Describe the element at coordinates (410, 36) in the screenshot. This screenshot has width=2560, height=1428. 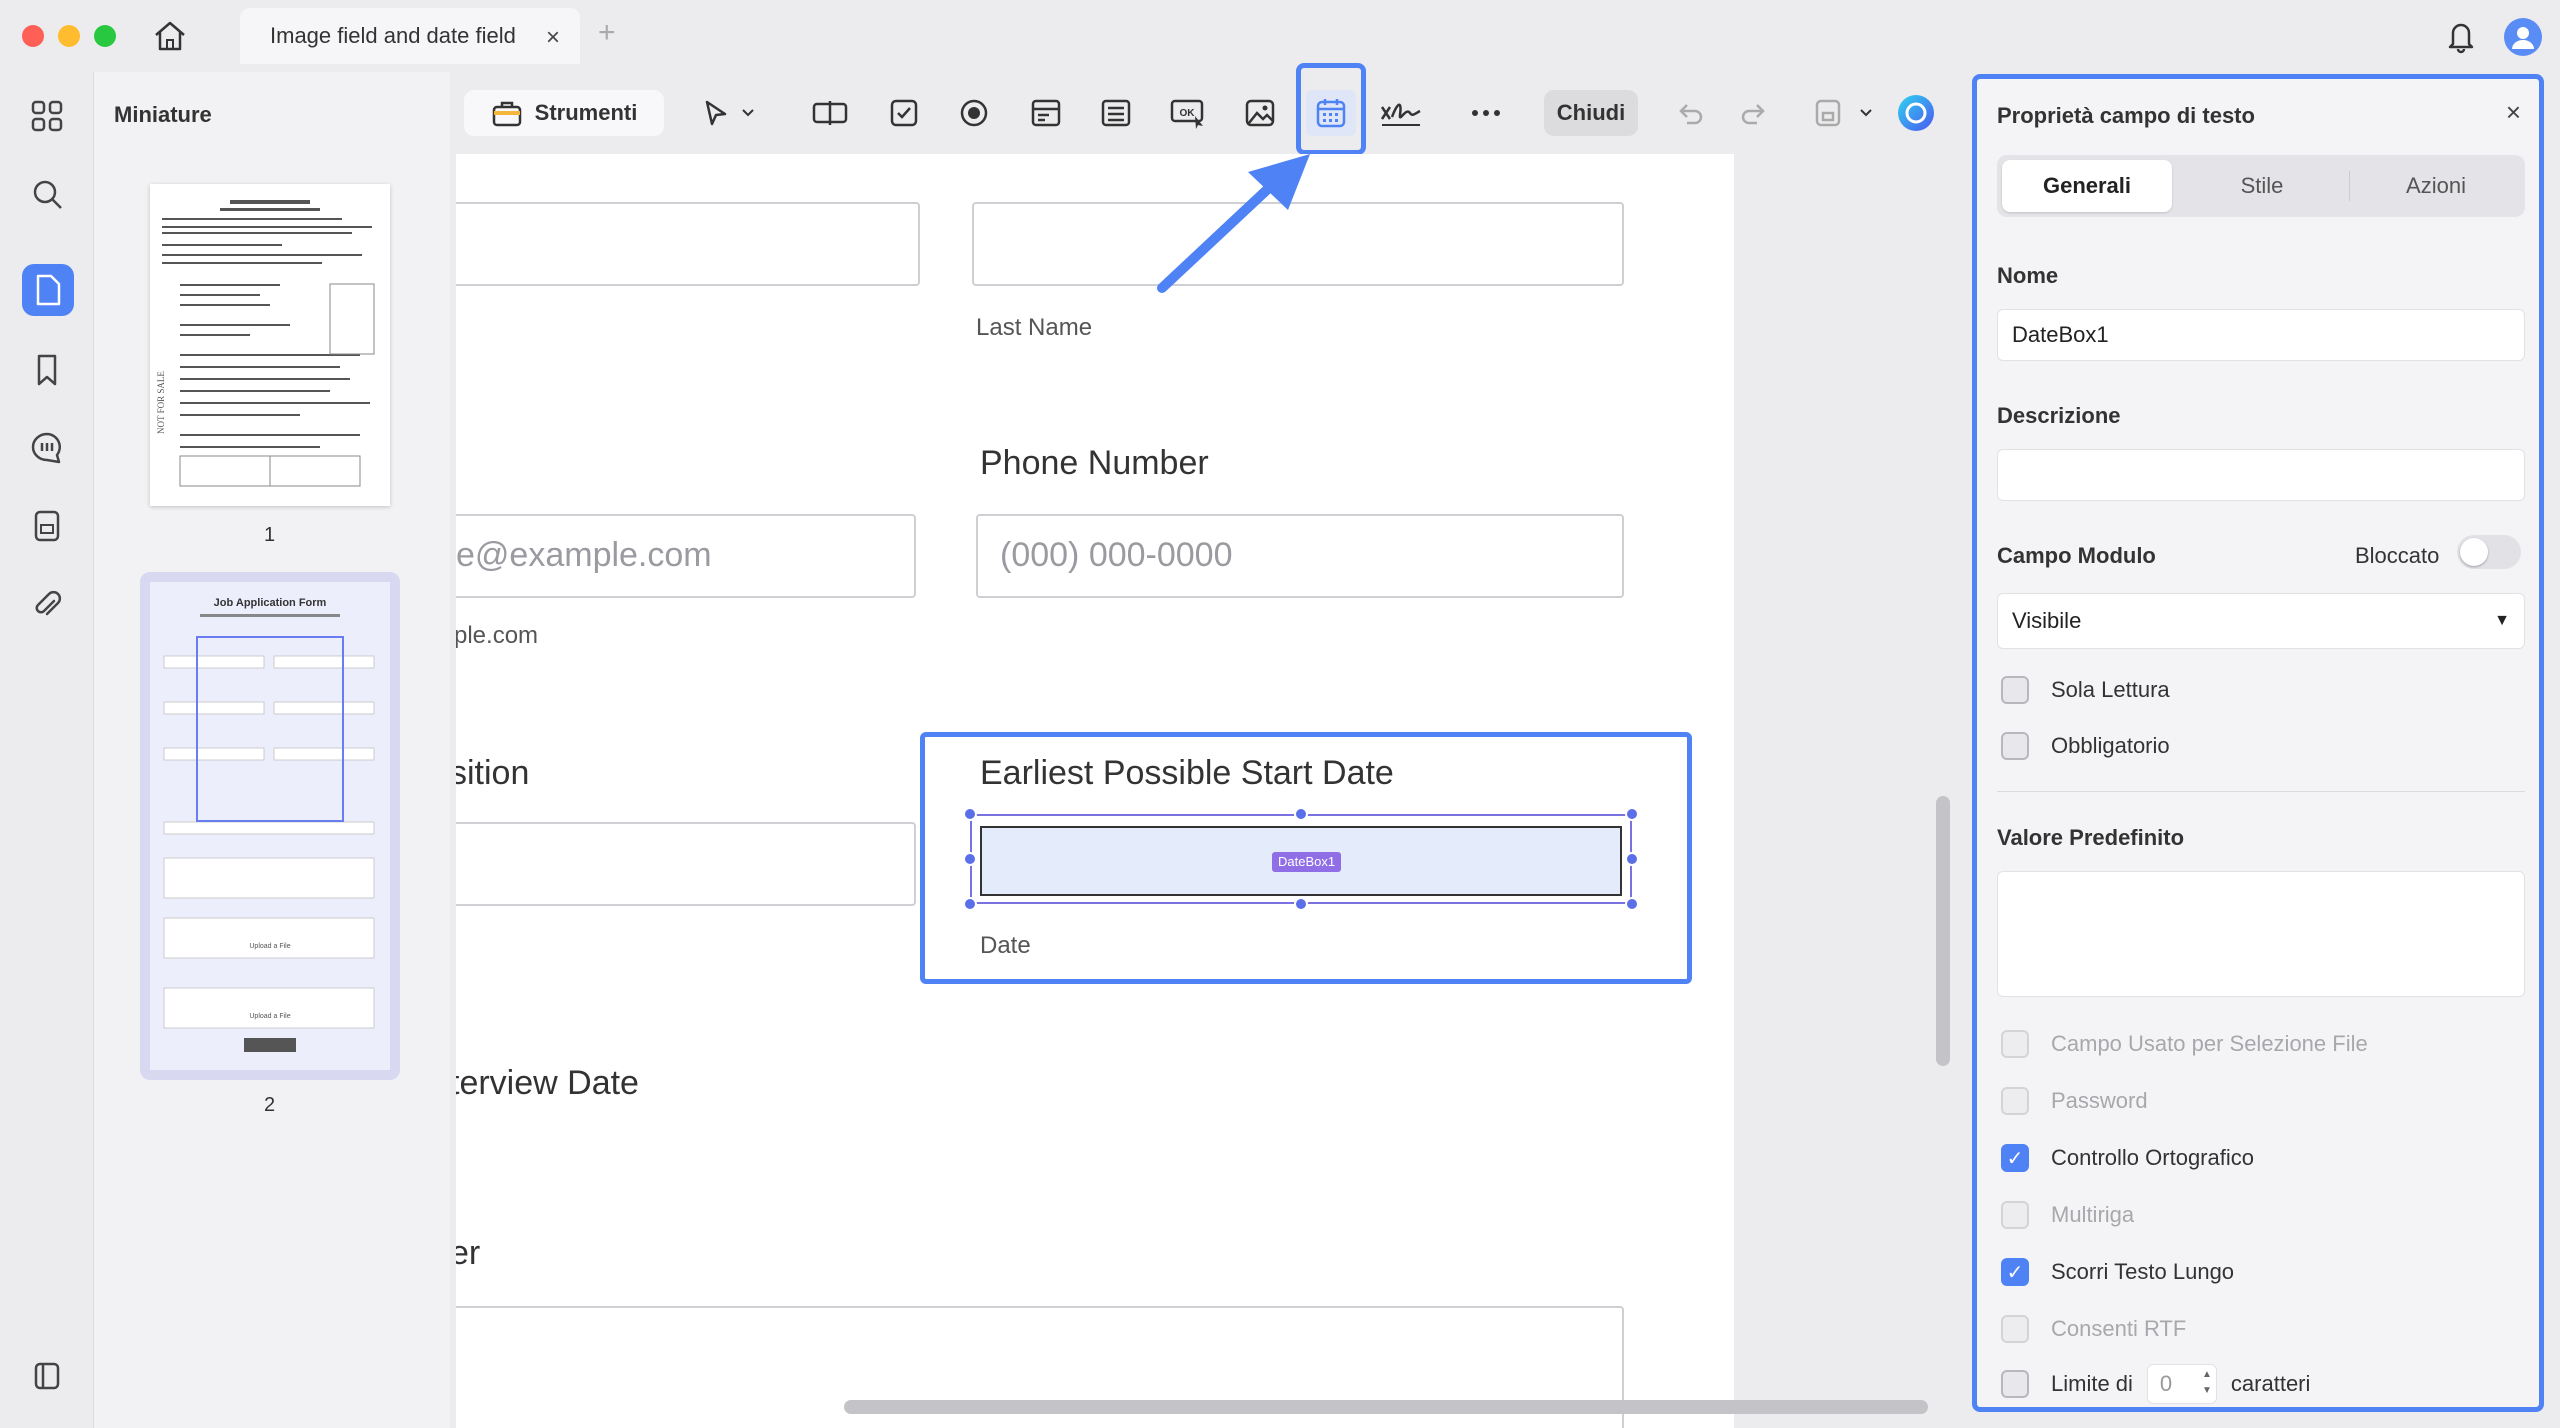
I see `document-tab: Image field and date field ×` at that location.